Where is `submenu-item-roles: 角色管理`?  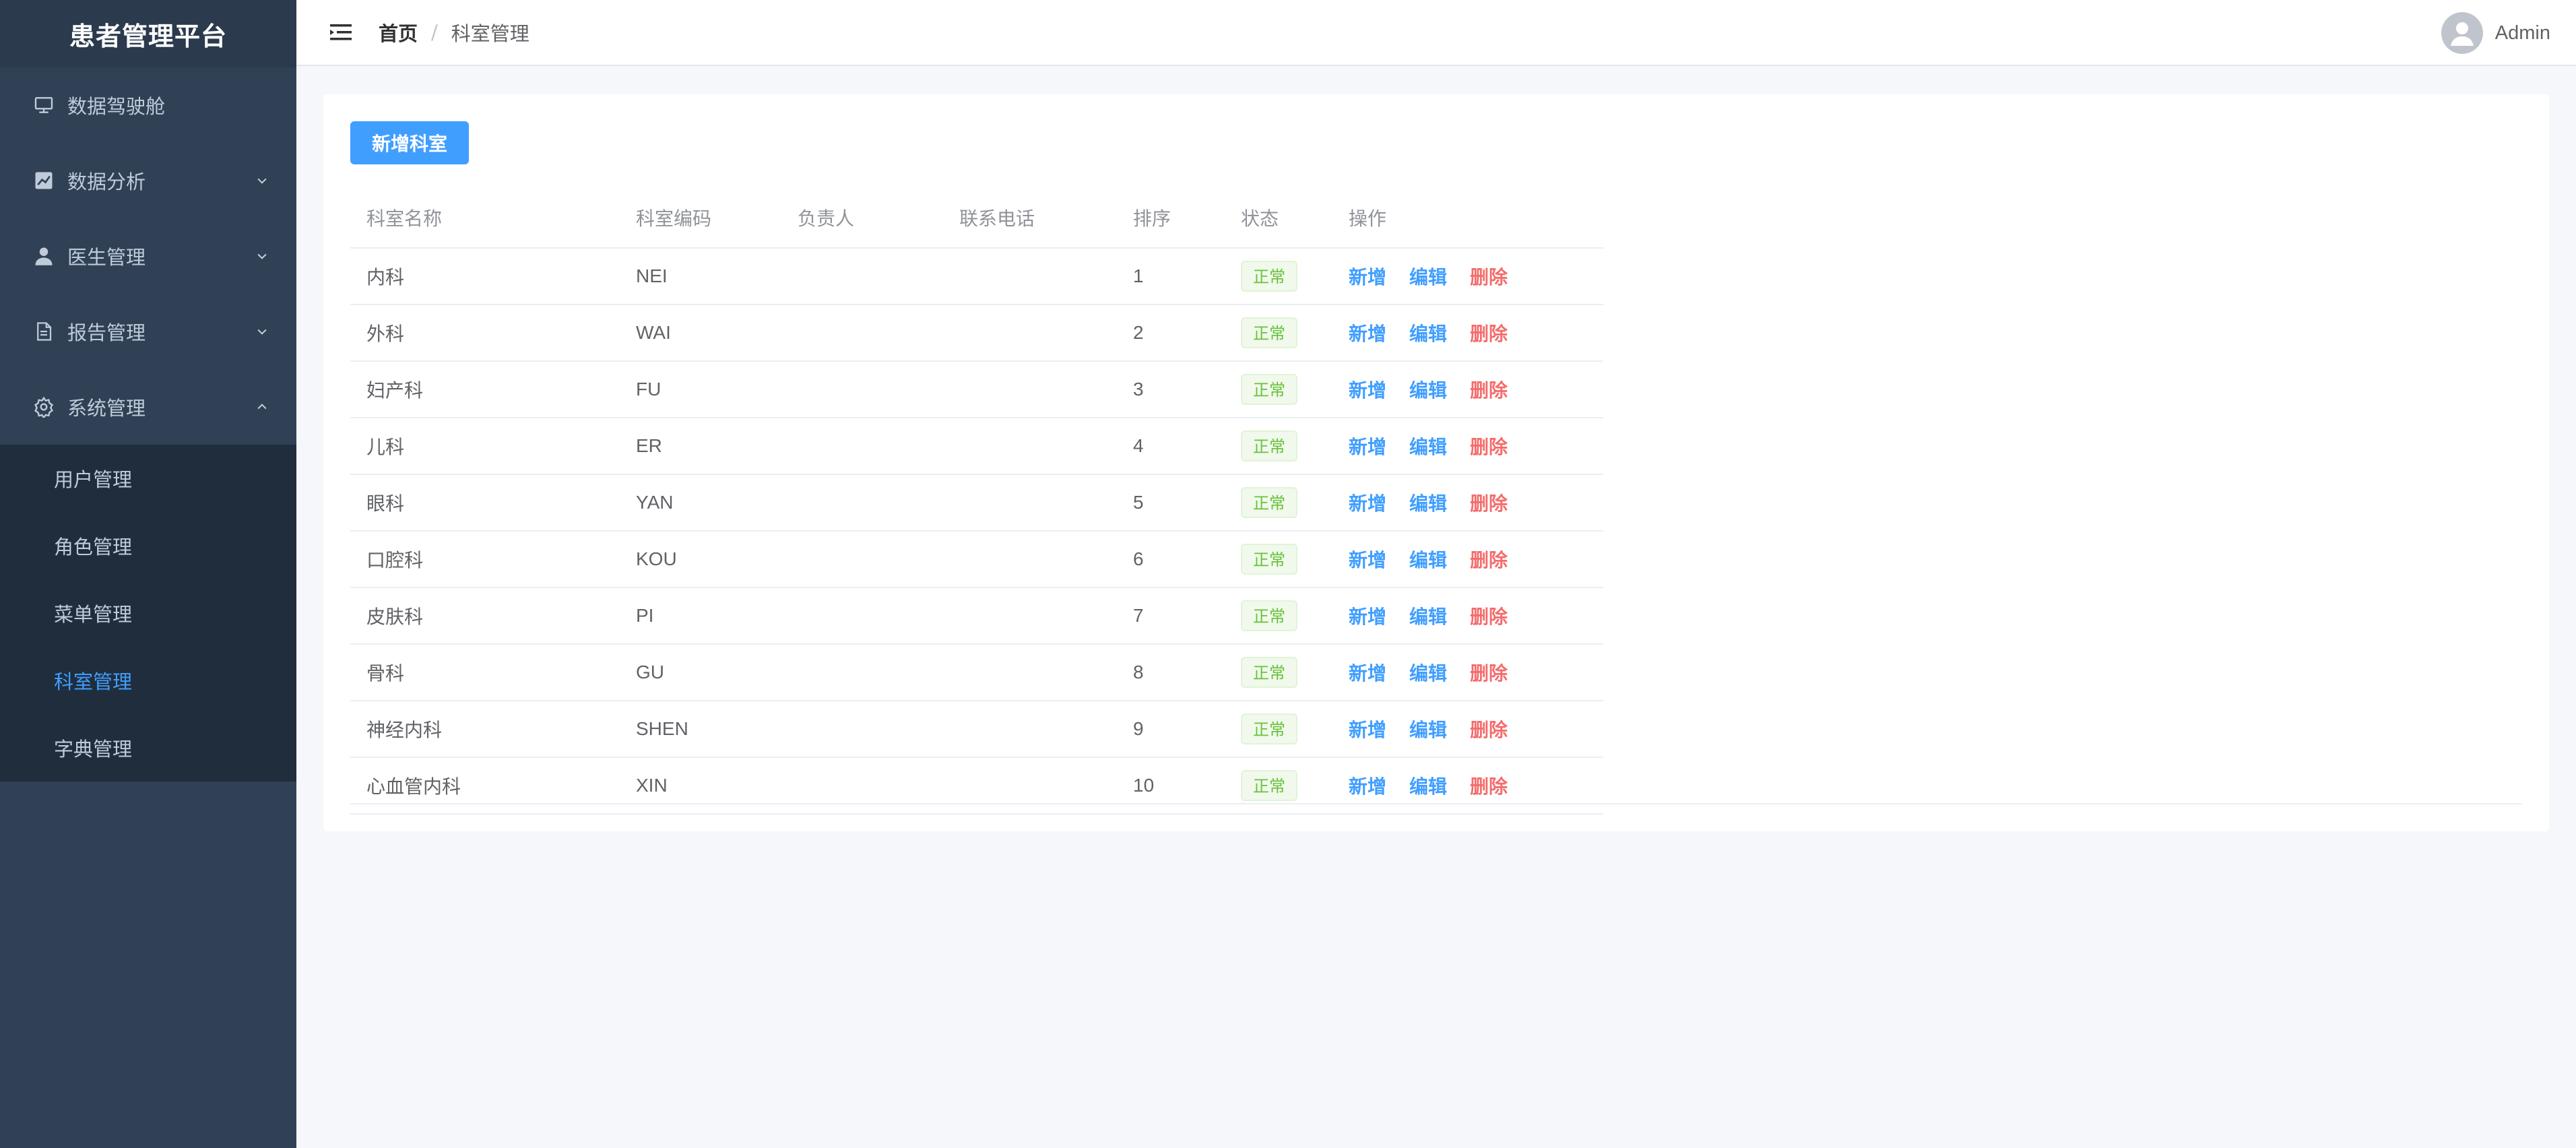
submenu-item-roles: 角色管理 is located at coordinates (148, 545).